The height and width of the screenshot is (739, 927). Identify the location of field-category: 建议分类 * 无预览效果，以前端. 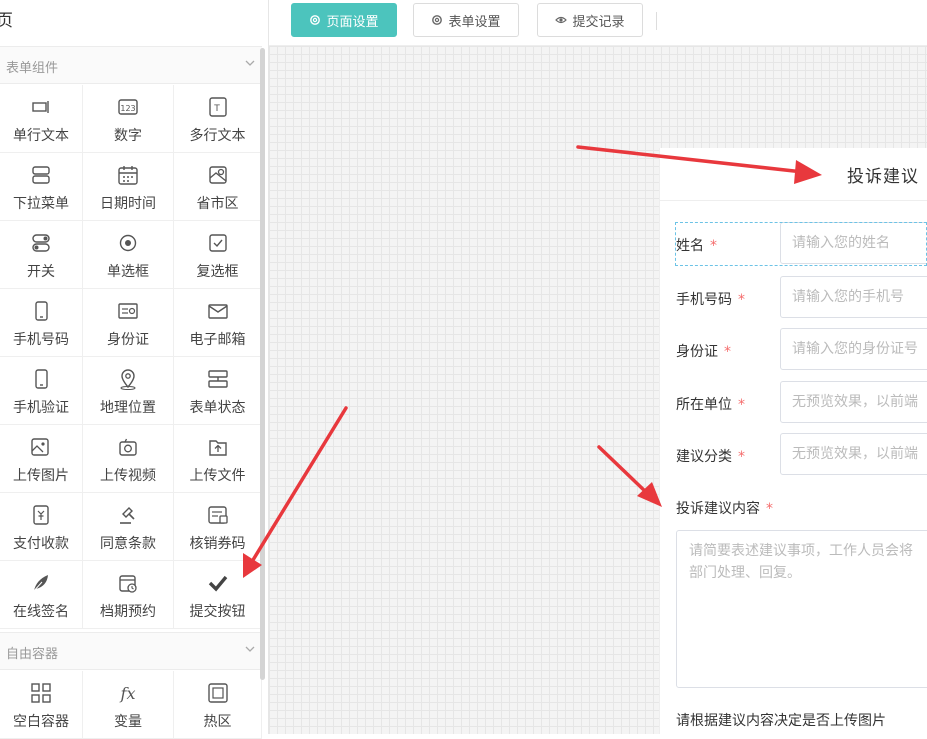
(801, 455).